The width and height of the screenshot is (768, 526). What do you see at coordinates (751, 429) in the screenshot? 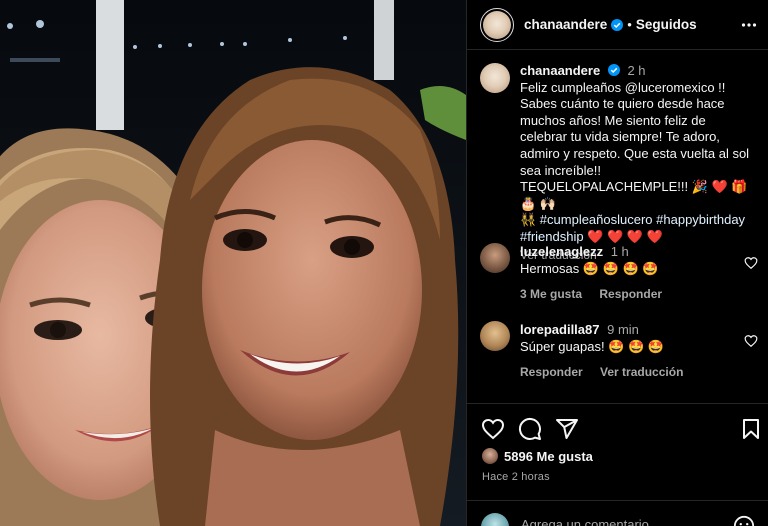
I see `save-icon` at bounding box center [751, 429].